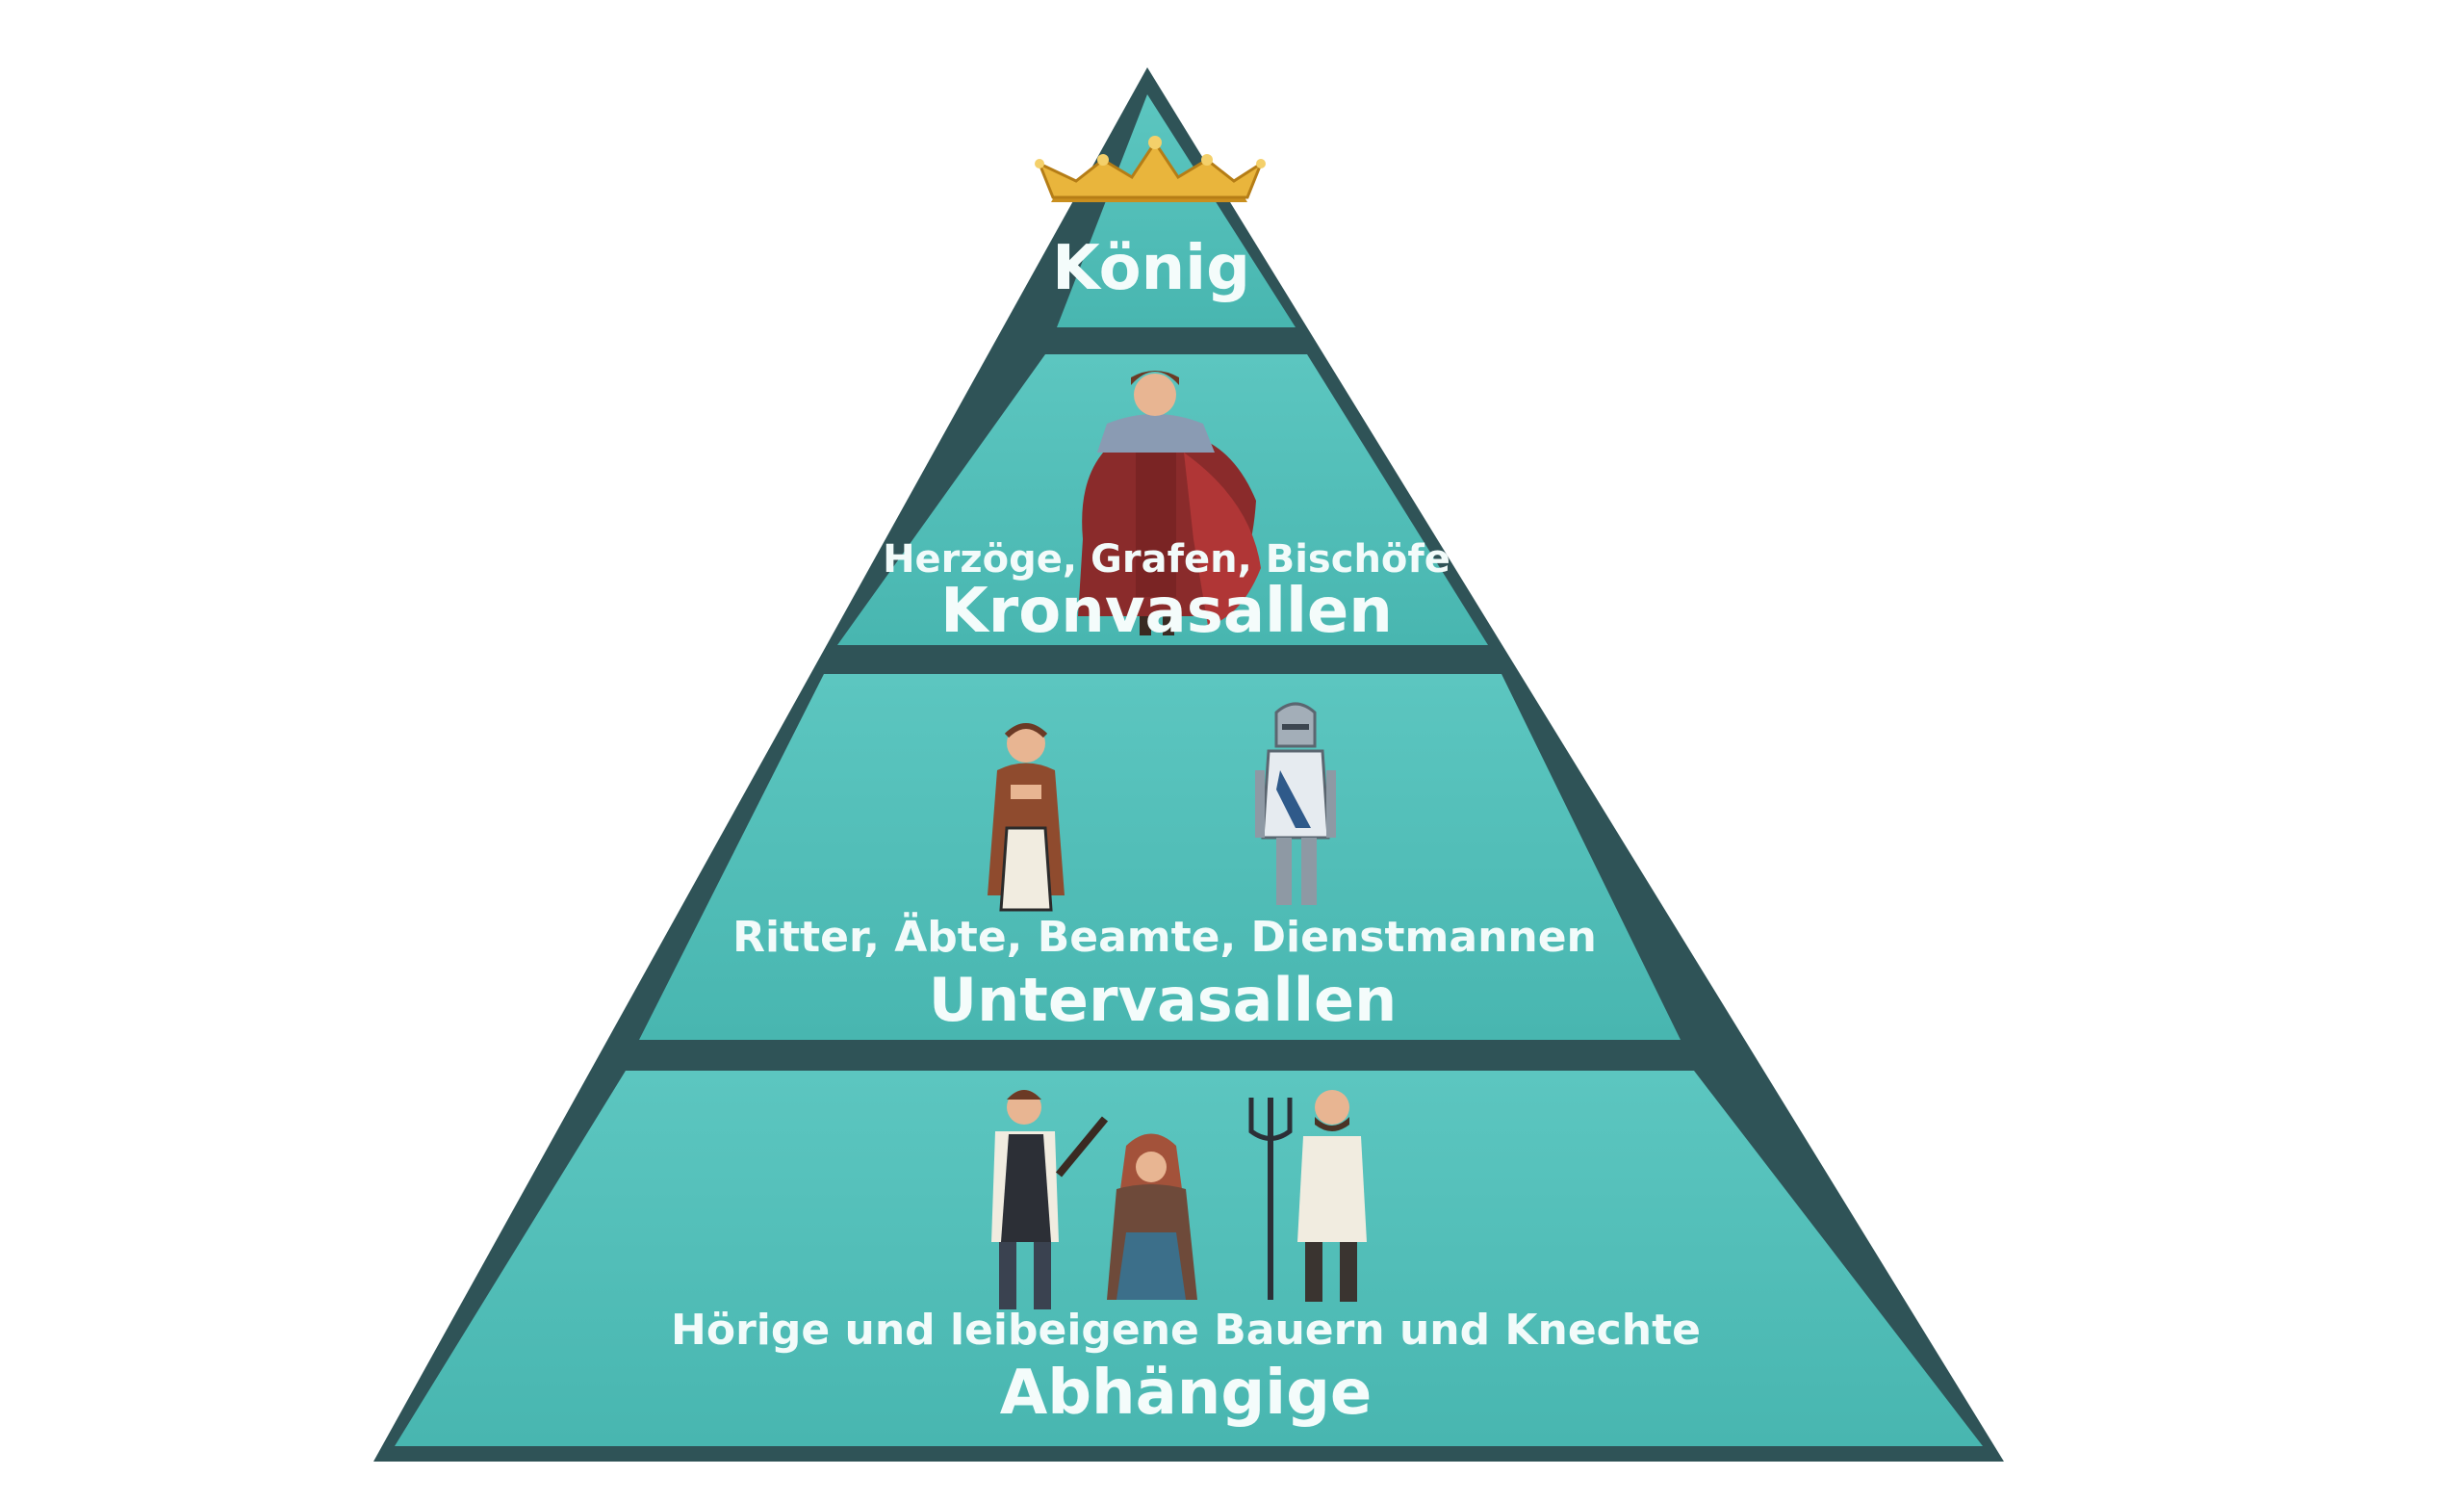  I want to click on tier-untervasallen-title: Untervasallen, so click(1163, 1000).